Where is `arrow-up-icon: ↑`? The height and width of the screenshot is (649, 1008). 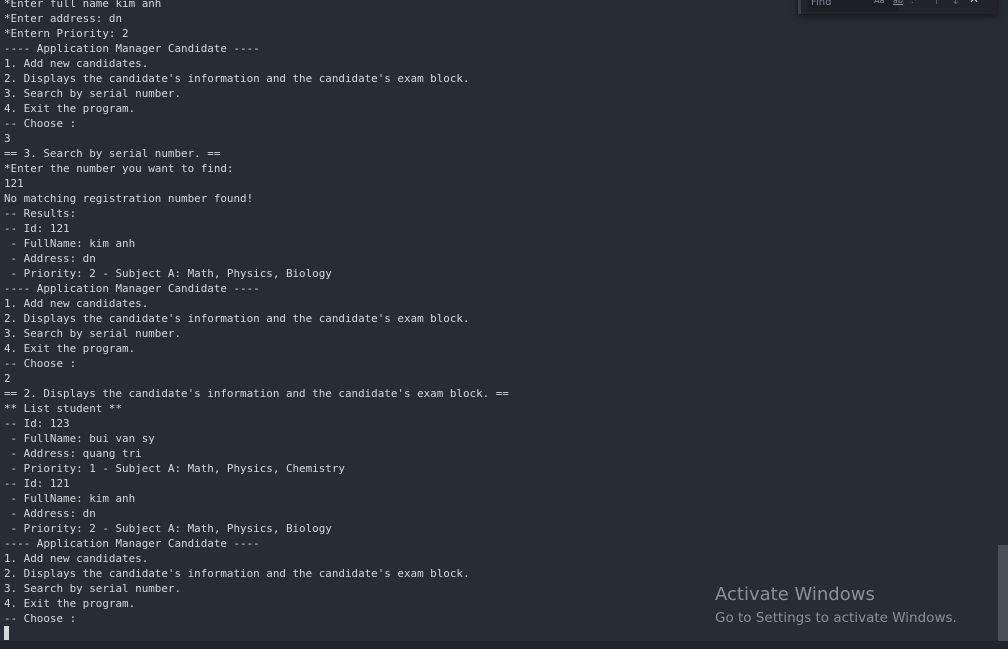 arrow-up-icon: ↑ is located at coordinates (936, 4).